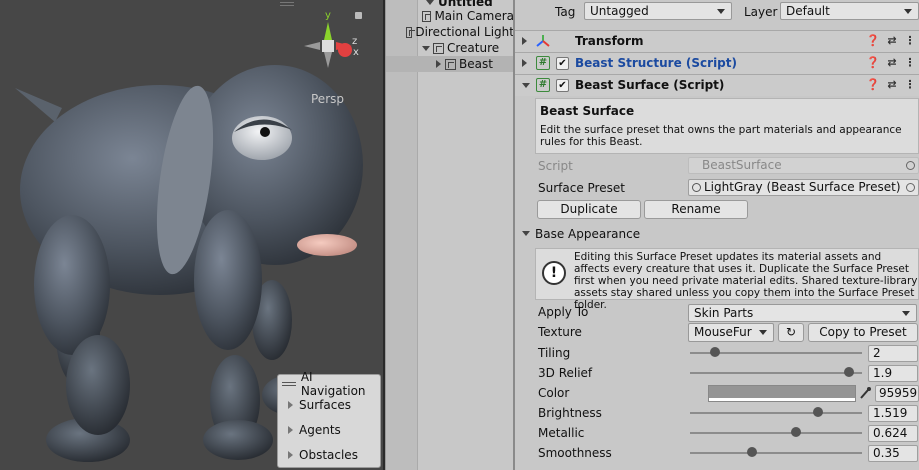  I want to click on brightness-slider, so click(776, 413).